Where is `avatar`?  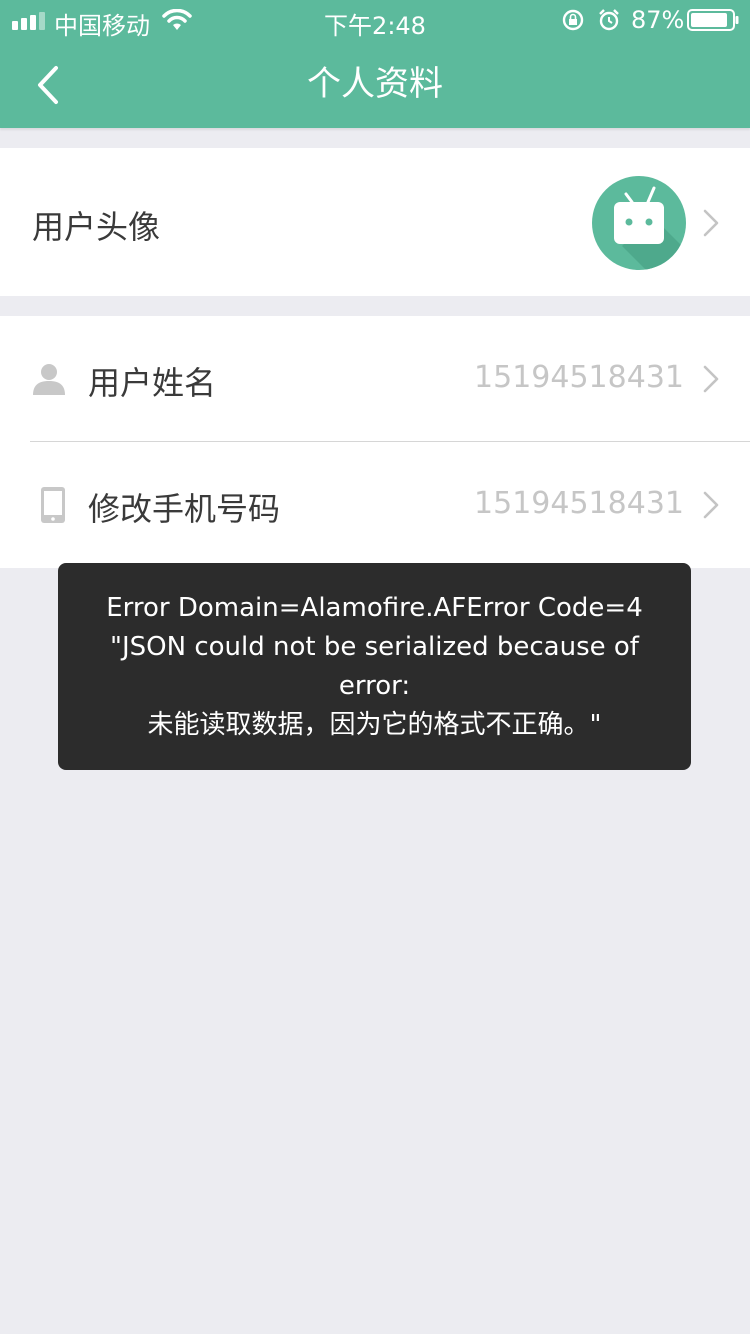 avatar is located at coordinates (639, 223).